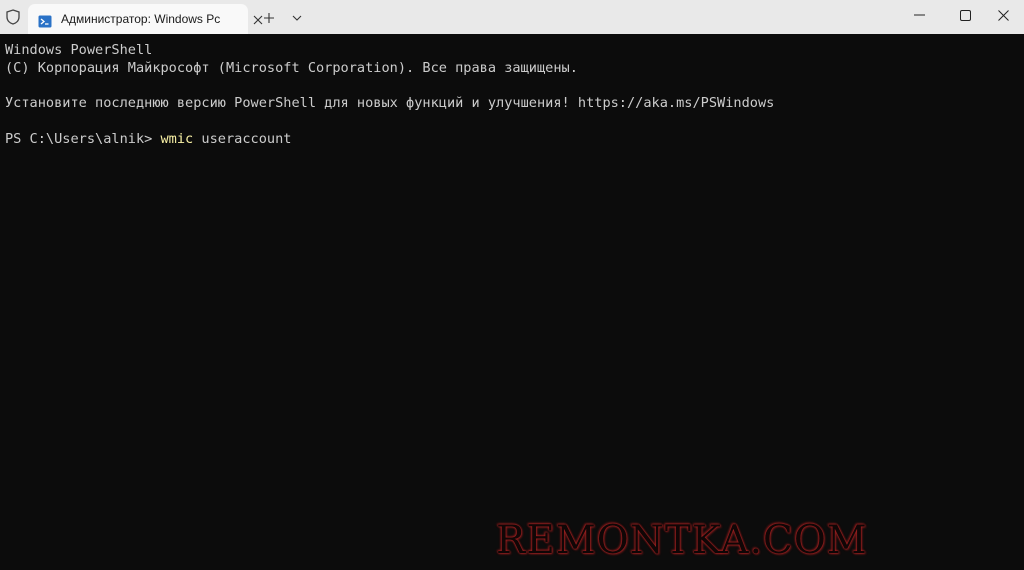  I want to click on close-button, so click(1002, 15).